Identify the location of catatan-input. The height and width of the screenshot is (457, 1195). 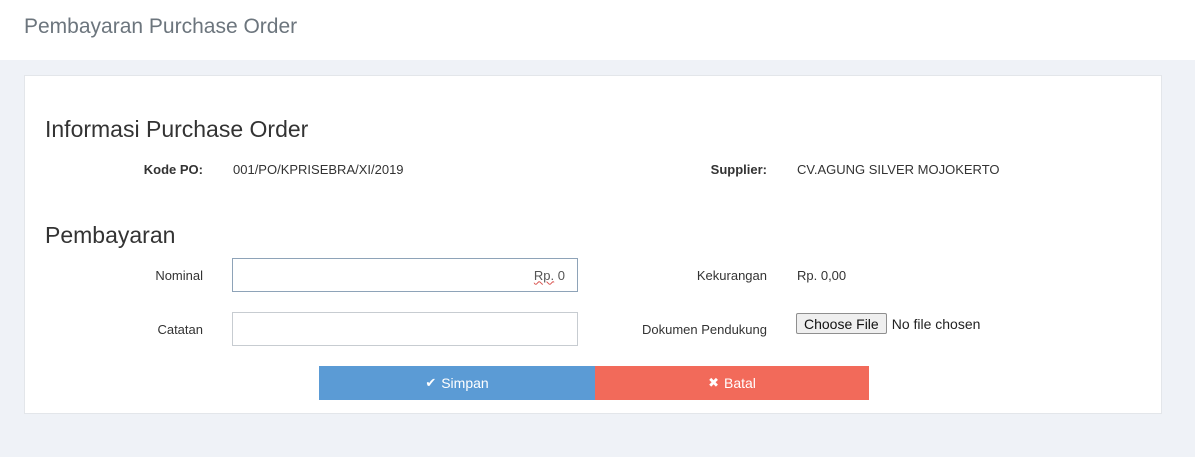
(405, 329).